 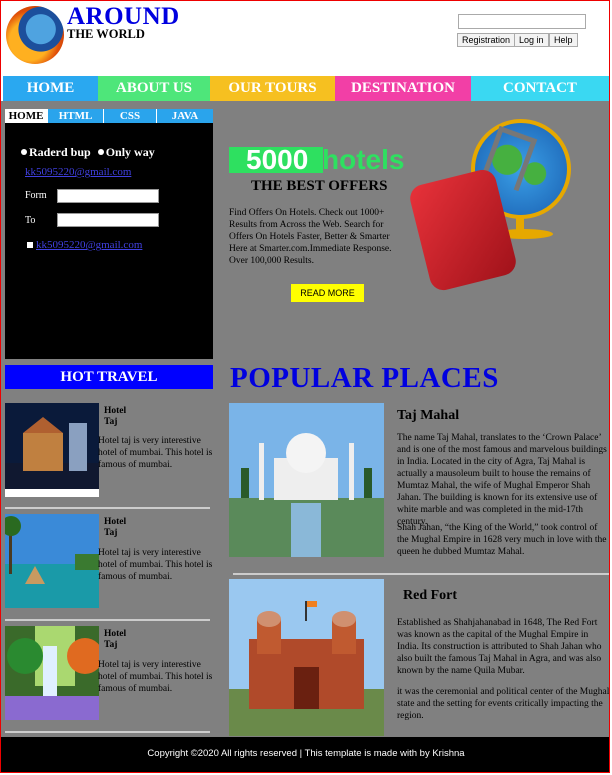 I want to click on nav-our-tours: OUR TOURS, so click(x=272, y=88).